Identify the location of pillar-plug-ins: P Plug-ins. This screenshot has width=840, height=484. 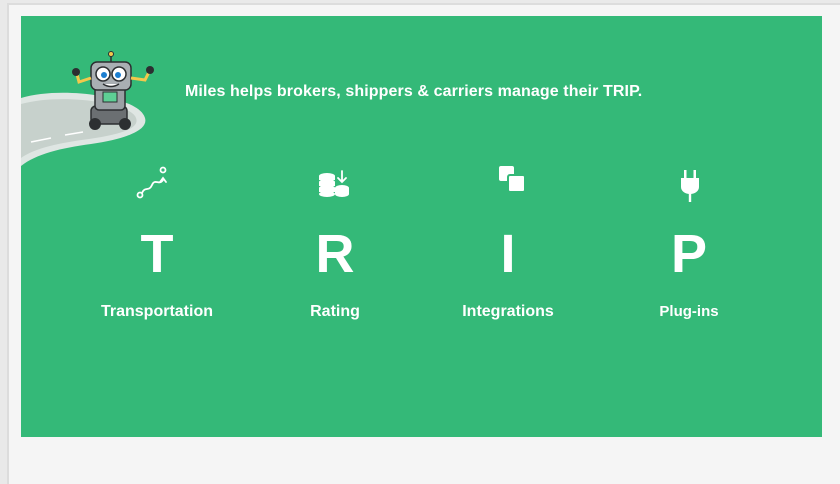
(689, 176).